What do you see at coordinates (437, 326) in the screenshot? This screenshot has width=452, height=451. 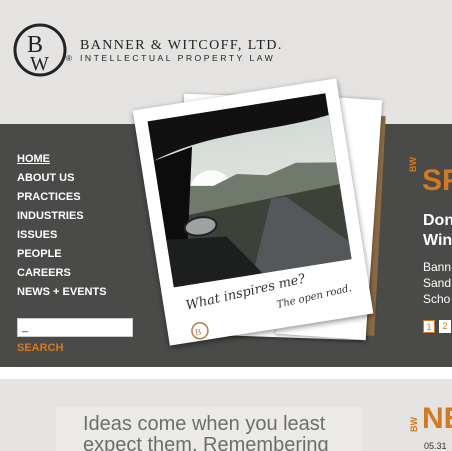 I see `feature-pager: 1 2` at bounding box center [437, 326].